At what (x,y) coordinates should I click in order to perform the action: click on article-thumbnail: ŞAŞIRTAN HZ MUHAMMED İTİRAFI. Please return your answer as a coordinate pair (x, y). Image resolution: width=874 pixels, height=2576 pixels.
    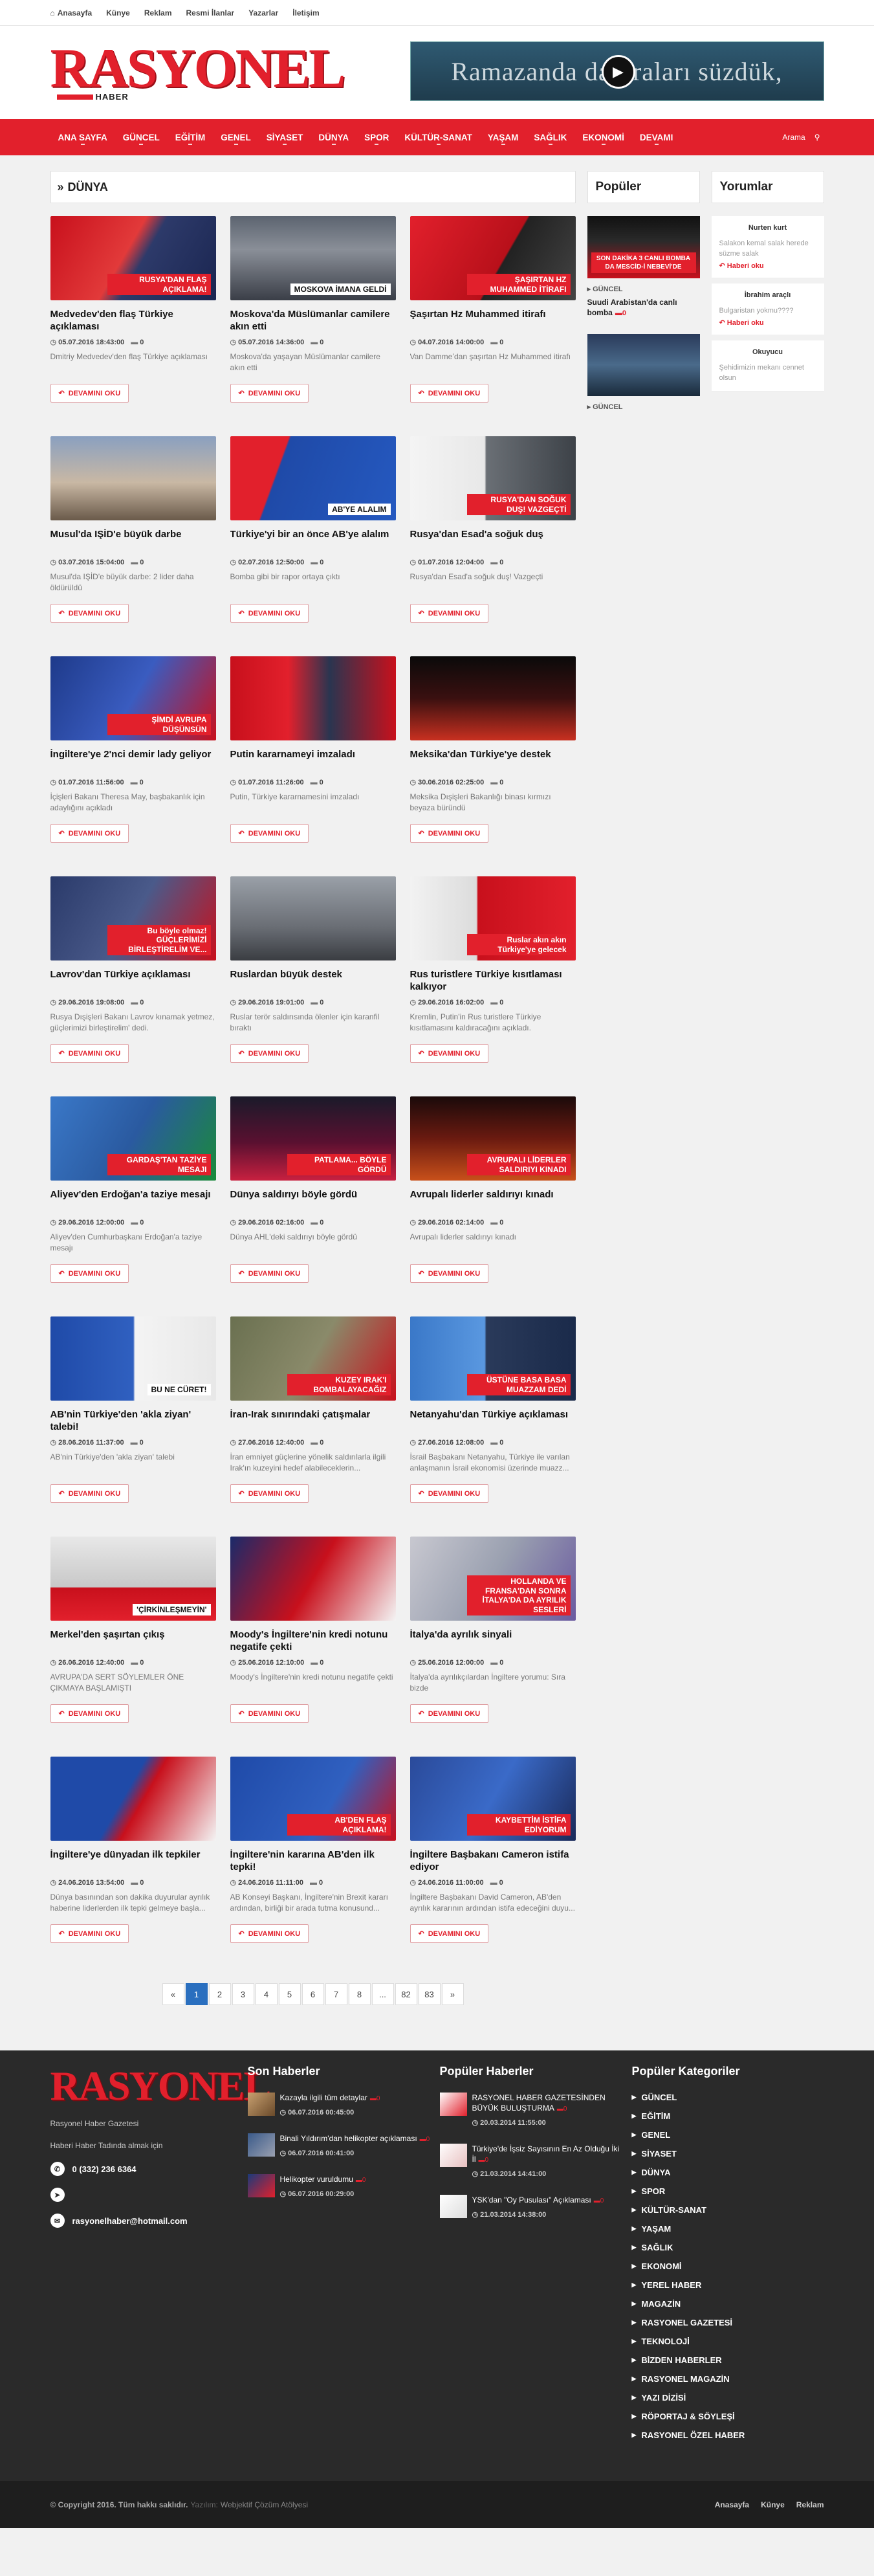
    Looking at the image, I should click on (493, 258).